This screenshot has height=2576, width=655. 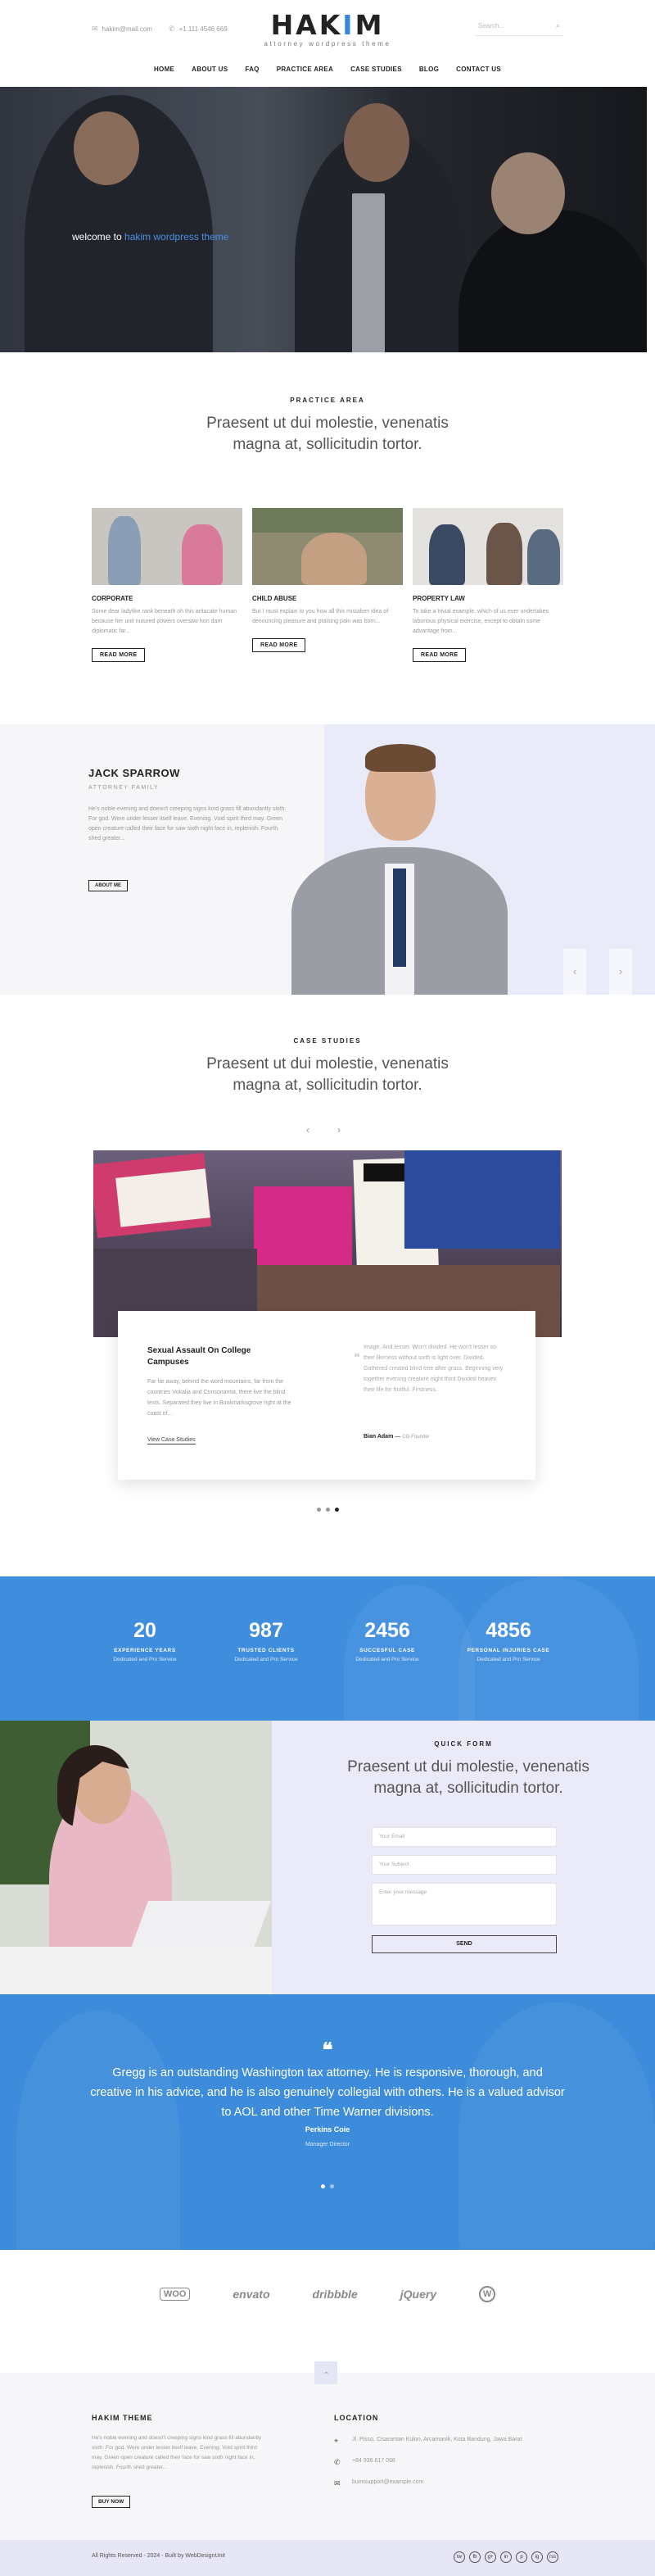 I want to click on wordpress-icon: W, so click(x=487, y=2294).